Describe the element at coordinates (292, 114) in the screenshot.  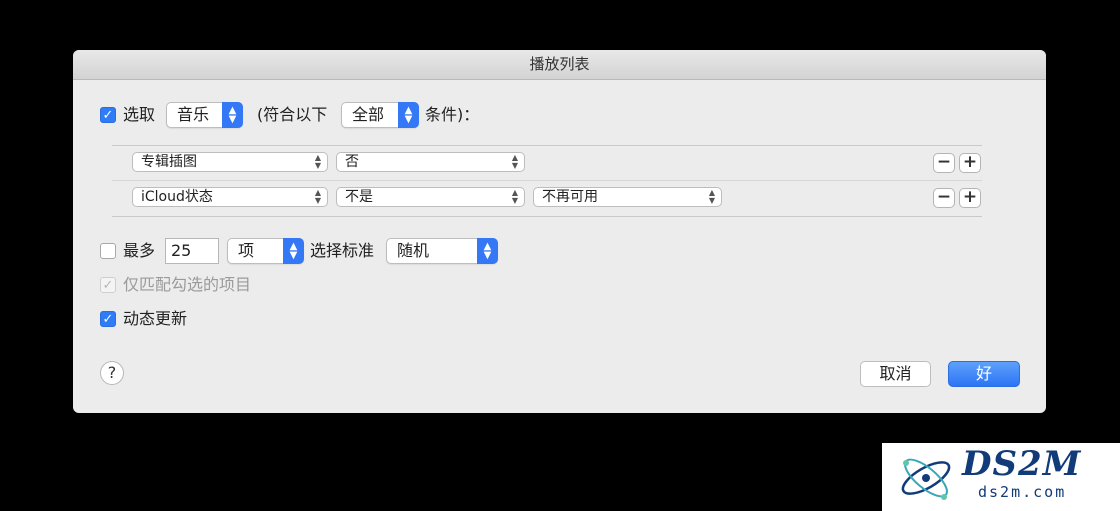
I see `conditions-prefix: (符合以下` at that location.